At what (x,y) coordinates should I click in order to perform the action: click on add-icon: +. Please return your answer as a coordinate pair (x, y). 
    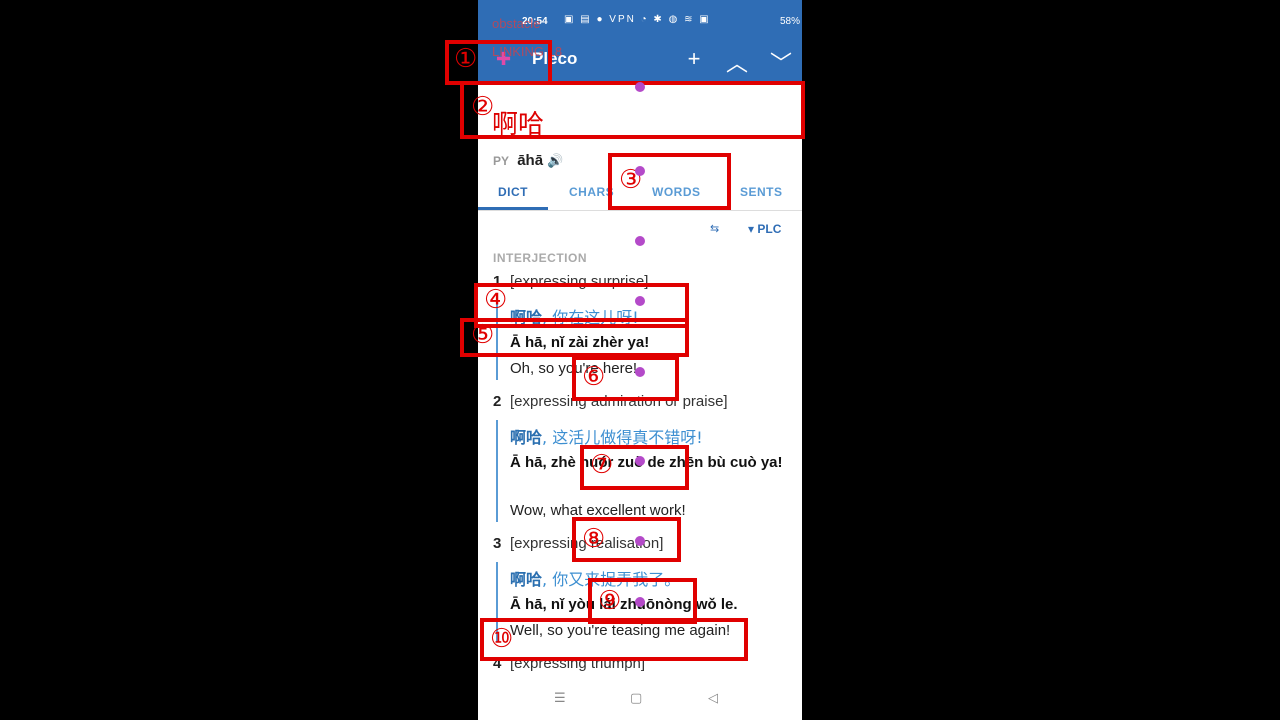
    Looking at the image, I should click on (694, 59).